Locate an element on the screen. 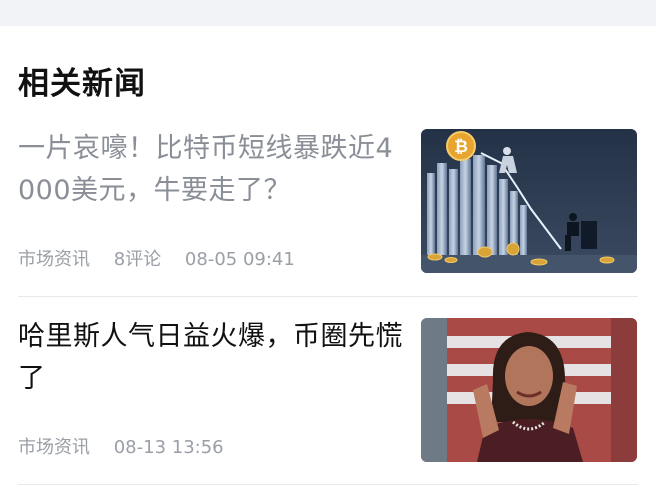  news-headline: 一片哀嚎！比特币短线暴跌近4000美元，牛要走了？ is located at coordinates (210, 170).